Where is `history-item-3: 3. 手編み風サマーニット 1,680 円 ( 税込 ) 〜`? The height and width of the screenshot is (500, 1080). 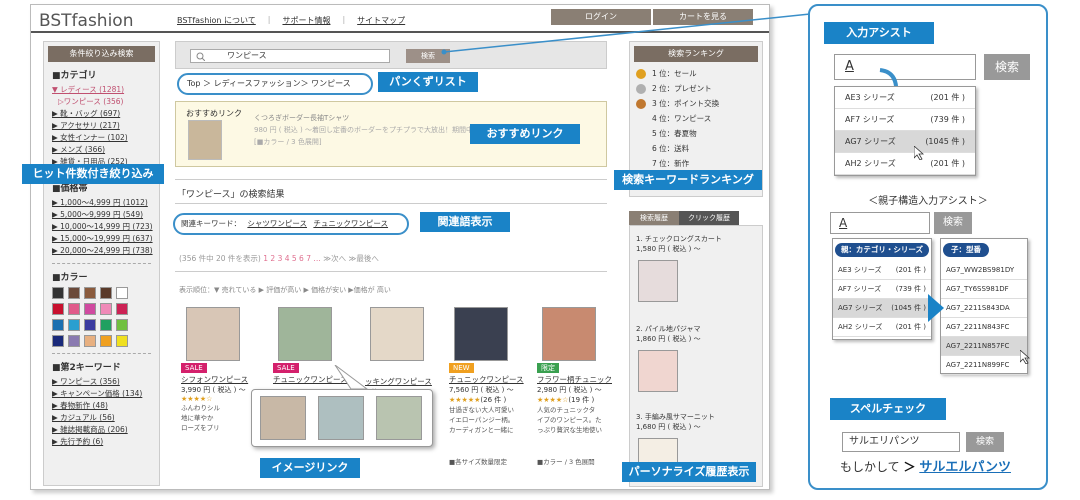 history-item-3: 3. 手編み風サマーニット 1,680 円 ( 税込 ) 〜 is located at coordinates (675, 422).